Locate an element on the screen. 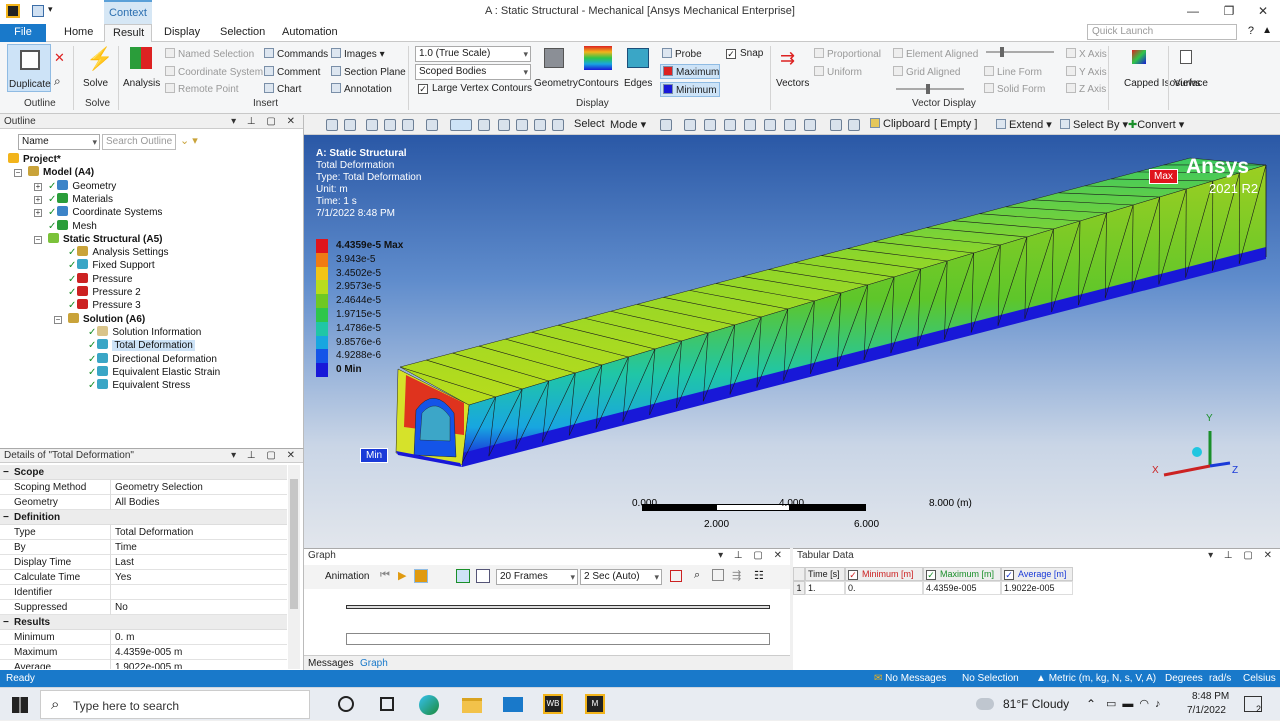 This screenshot has height=721, width=1280. tree-expander: − is located at coordinates (18, 173).